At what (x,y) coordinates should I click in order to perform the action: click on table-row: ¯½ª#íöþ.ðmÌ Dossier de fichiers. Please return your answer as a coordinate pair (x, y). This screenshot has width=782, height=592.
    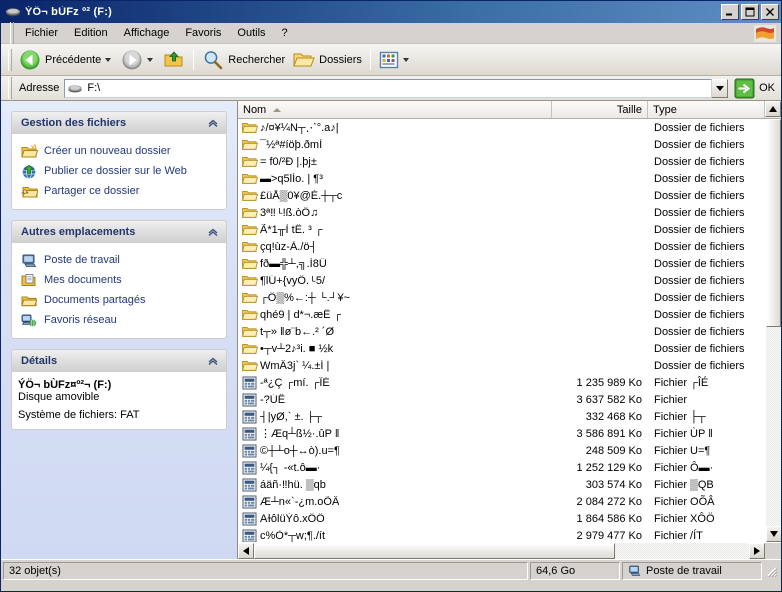
    Looking at the image, I should click on (501, 144).